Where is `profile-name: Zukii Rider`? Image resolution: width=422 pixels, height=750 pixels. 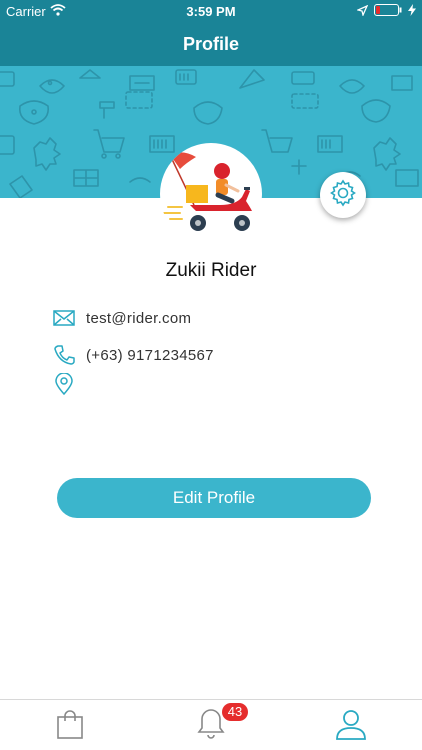
profile-name: Zukii Rider is located at coordinates (211, 270).